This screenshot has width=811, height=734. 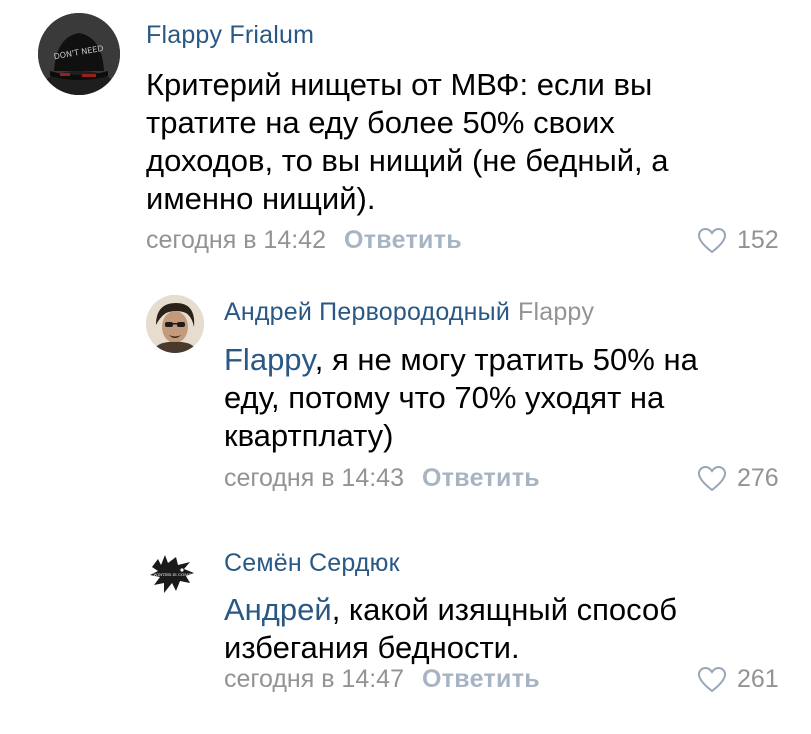 What do you see at coordinates (269, 359) in the screenshot?
I see `mention-link: Flappy` at bounding box center [269, 359].